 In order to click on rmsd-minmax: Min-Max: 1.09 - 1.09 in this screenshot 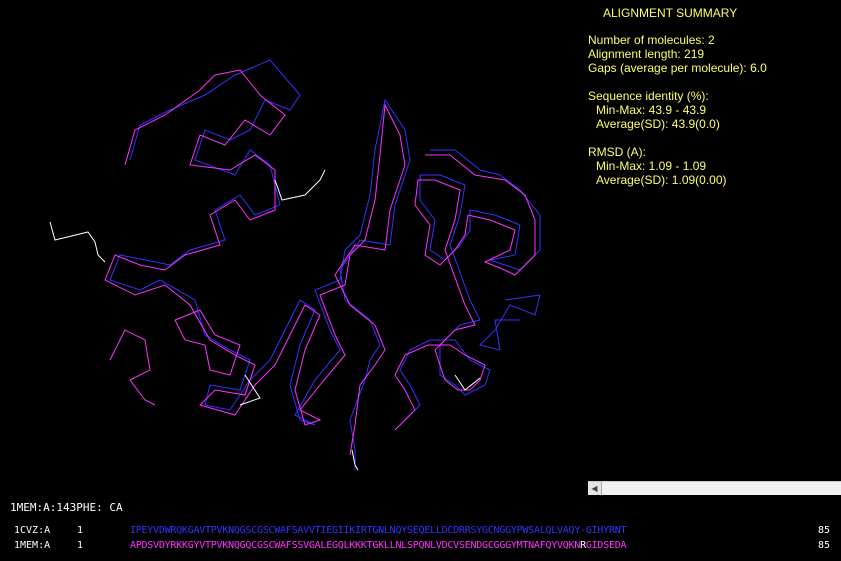, I will do `click(651, 166)`.